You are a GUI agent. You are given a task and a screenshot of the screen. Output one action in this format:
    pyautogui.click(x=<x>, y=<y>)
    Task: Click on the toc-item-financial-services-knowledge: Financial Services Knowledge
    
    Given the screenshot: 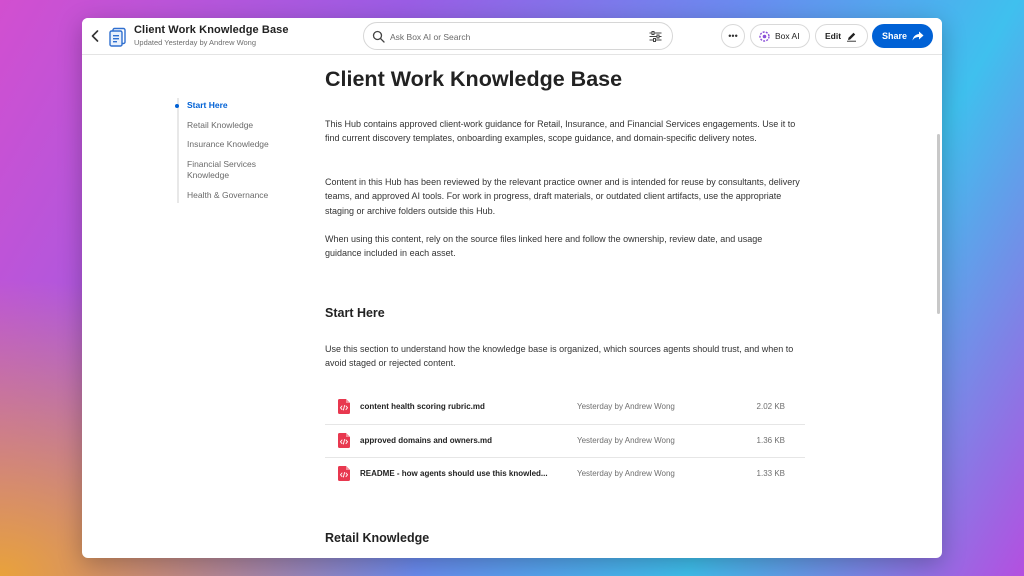 What is the action you would take?
    pyautogui.click(x=226, y=170)
    